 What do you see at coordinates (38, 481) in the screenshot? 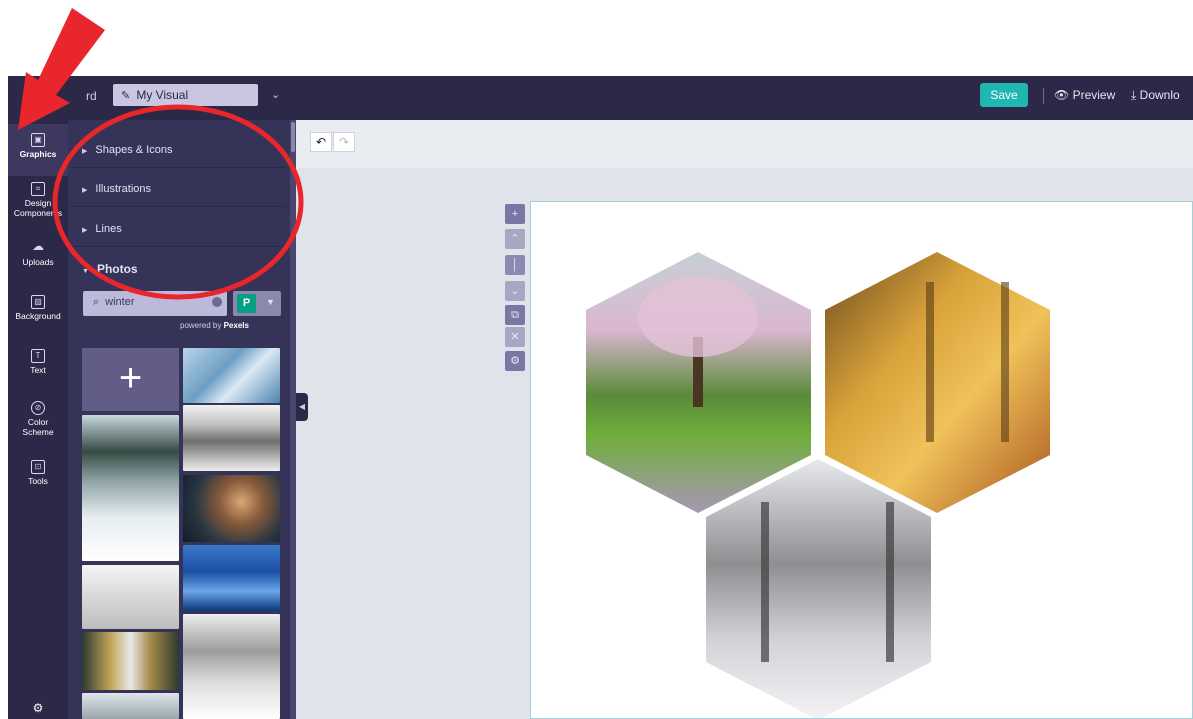
I see `rail-label: Tools` at bounding box center [38, 481].